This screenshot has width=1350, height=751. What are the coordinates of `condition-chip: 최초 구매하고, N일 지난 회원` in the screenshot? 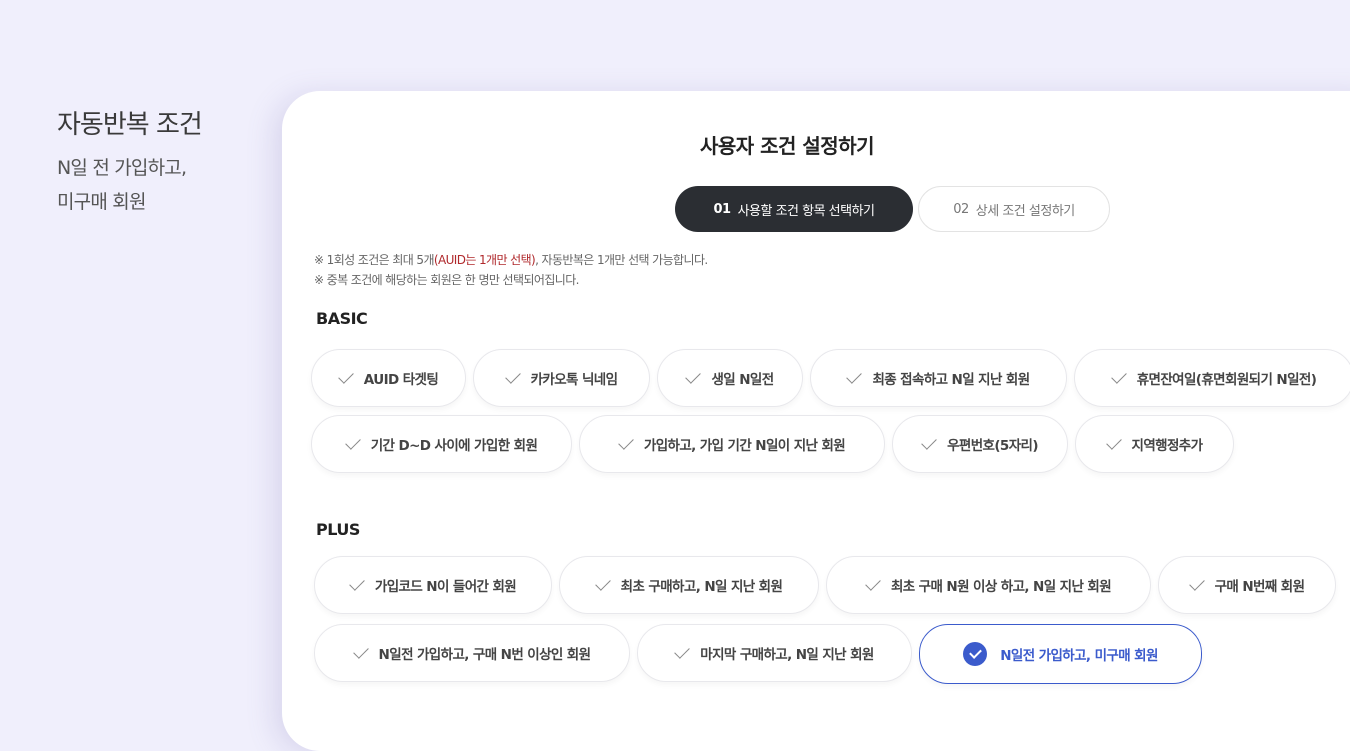 It's located at (689, 585).